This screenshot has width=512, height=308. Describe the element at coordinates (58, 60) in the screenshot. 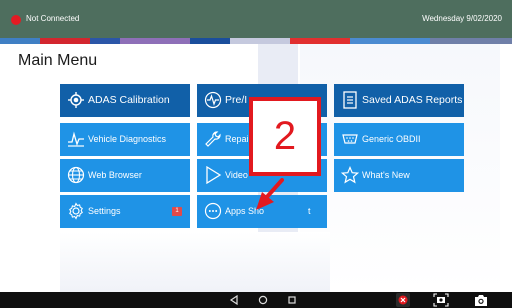

I see `page-title: Main Menu` at that location.